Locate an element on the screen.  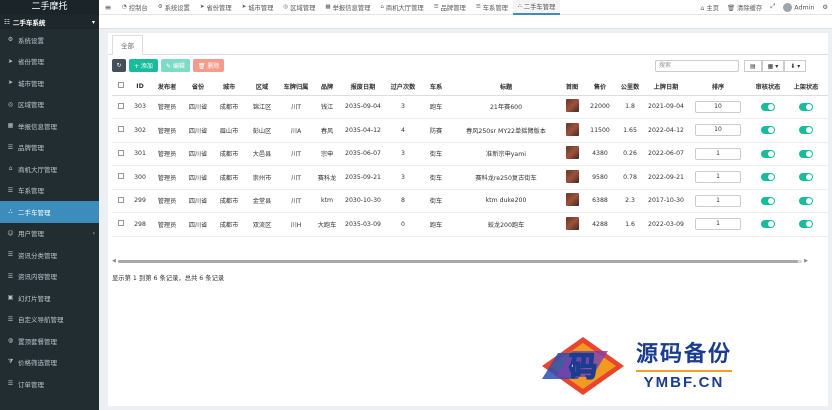
search-input: 搜索 is located at coordinates (697, 66).